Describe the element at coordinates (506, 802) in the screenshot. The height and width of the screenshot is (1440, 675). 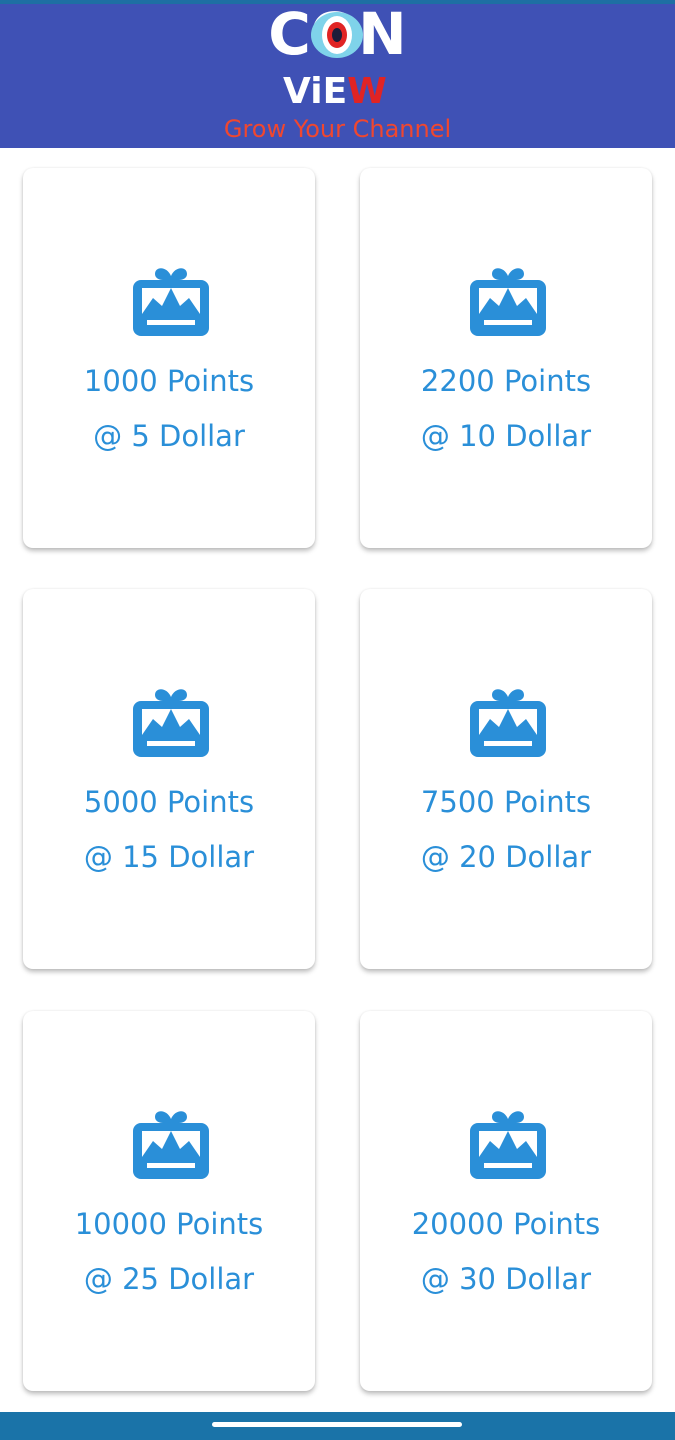
I see `package-points: 7500 Points` at that location.